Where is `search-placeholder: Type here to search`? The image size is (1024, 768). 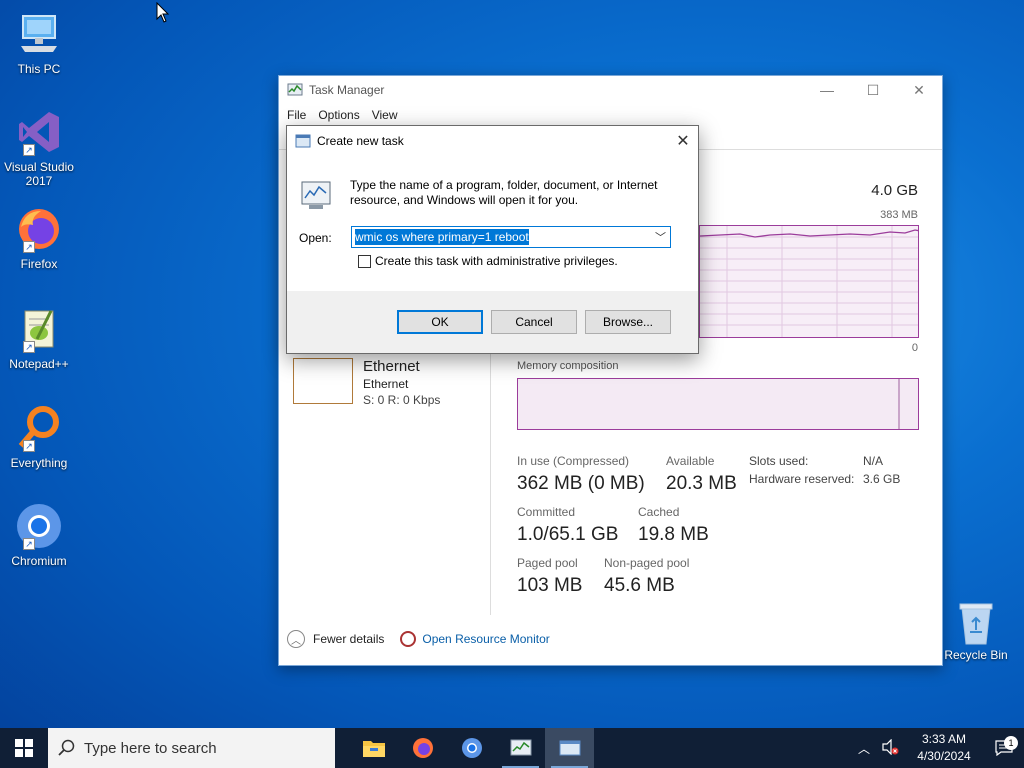
search-placeholder: Type here to search is located at coordinates (150, 748).